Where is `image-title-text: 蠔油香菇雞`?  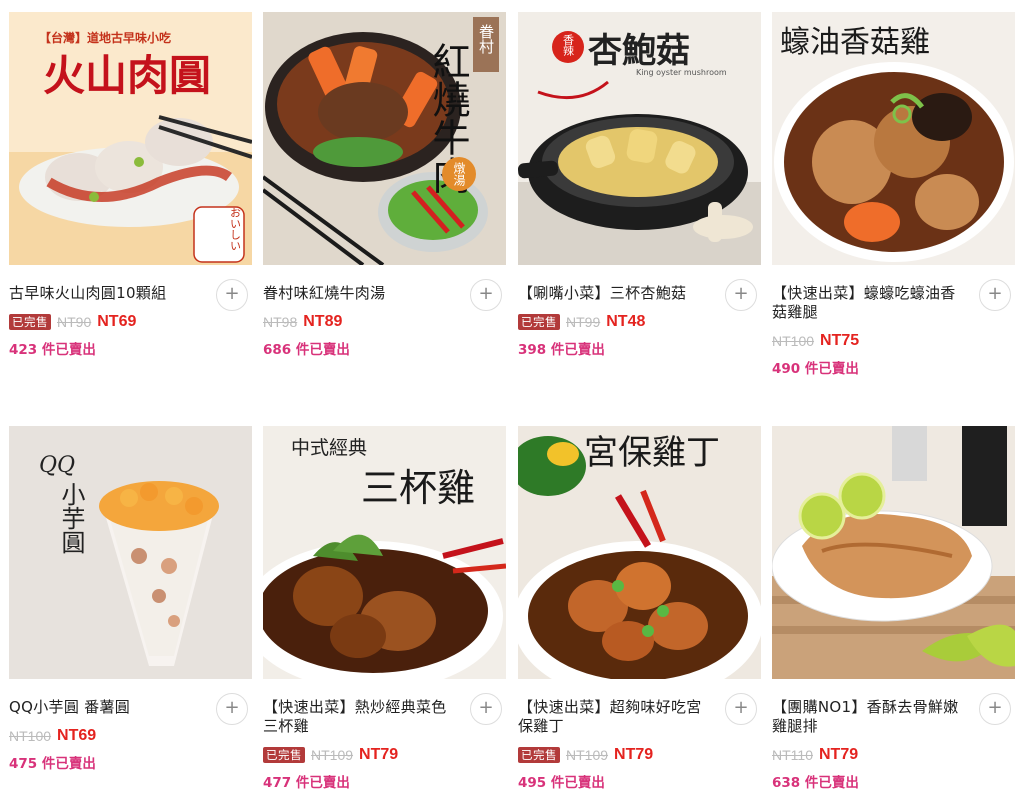
image-title-text: 蠔油香菇雞 is located at coordinates (855, 42).